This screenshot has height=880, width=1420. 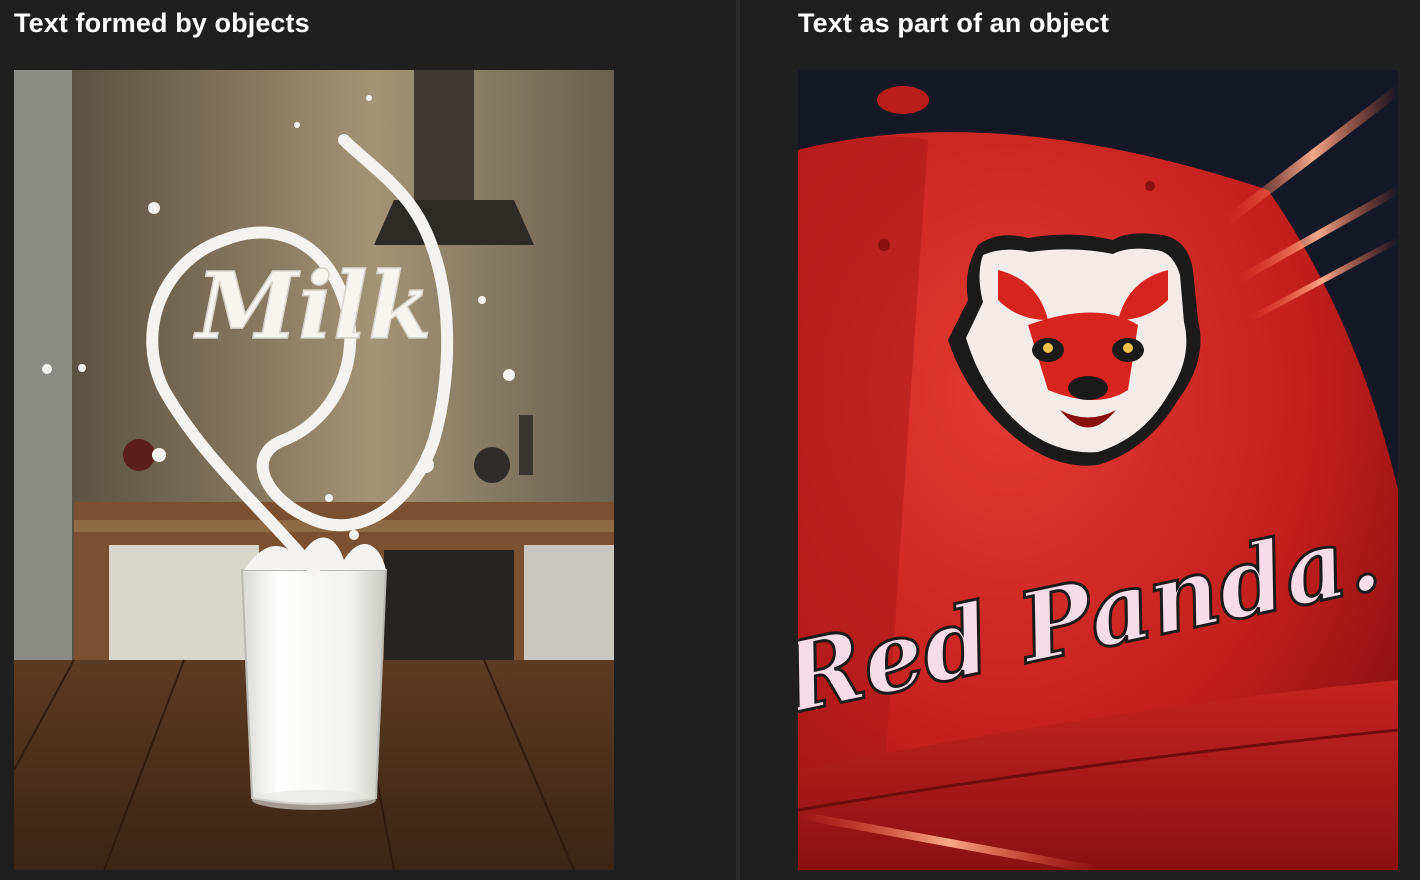 I want to click on panel-title: Text as part of an object, so click(x=954, y=23).